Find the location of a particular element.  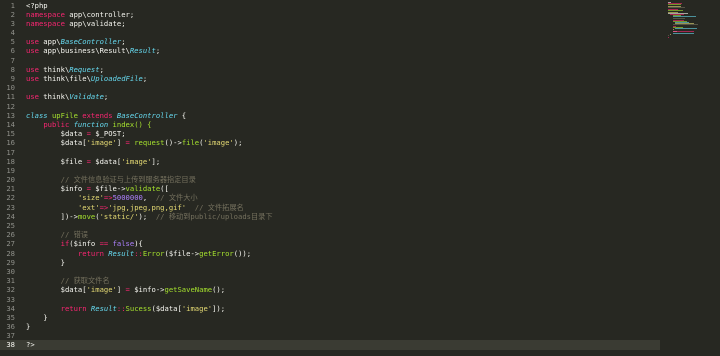

code-line: 1 <?php is located at coordinates (330, 5).